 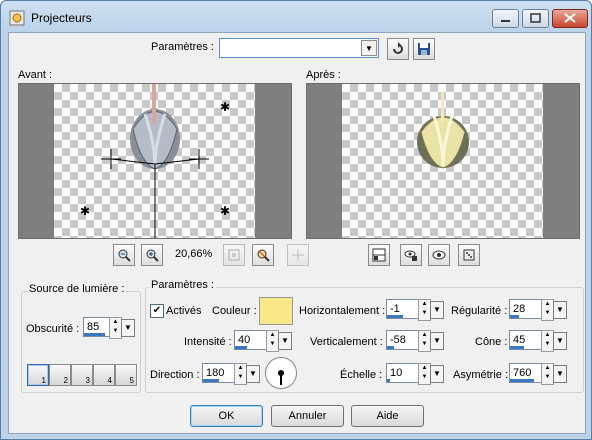 What do you see at coordinates (560, 341) in the screenshot?
I see `cone-dropdown: ▼` at bounding box center [560, 341].